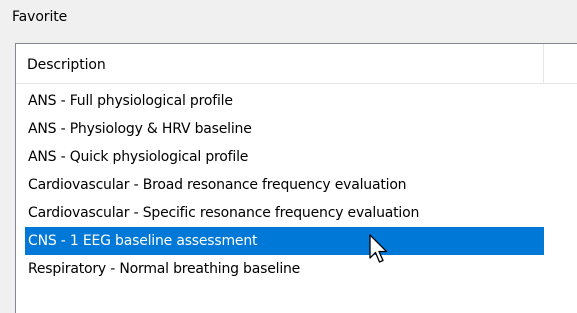  I want to click on mouse-pointer-icon, so click(378, 248).